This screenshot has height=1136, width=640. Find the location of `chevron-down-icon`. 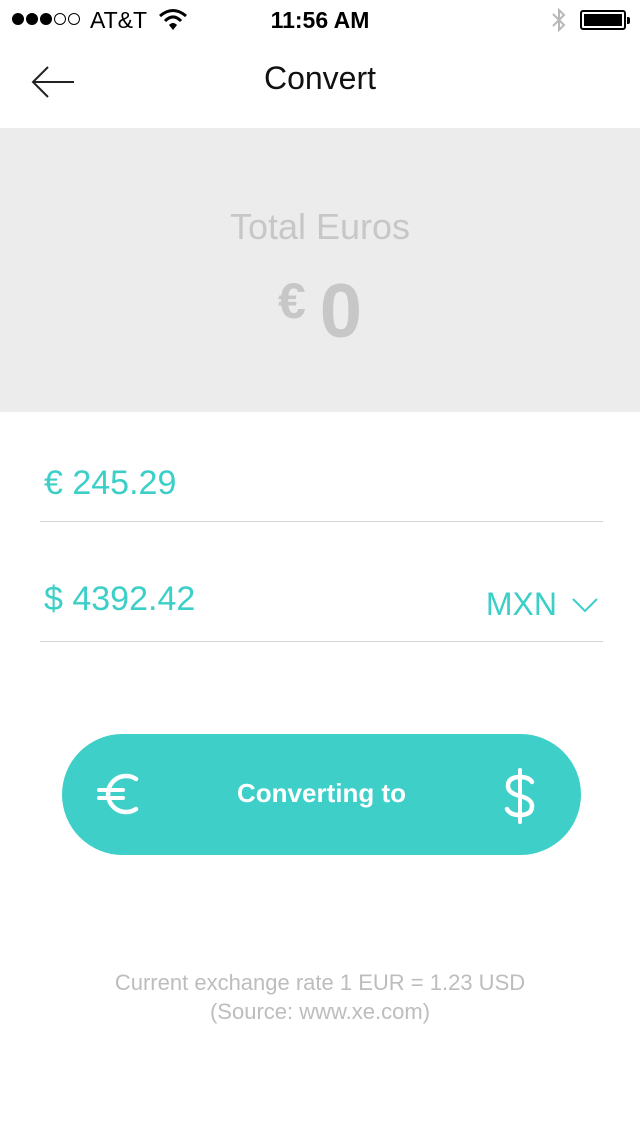

chevron-down-icon is located at coordinates (585, 604).